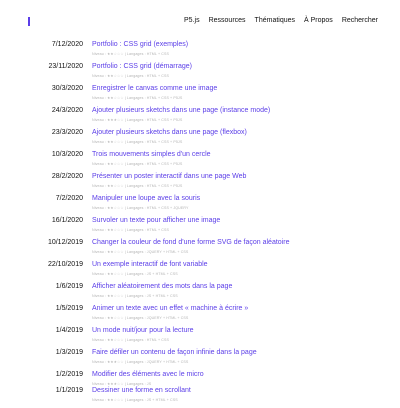 Image resolution: width=400 pixels, height=408 pixels. I want to click on post-title-link: Manipuler une loupe avec la souris, so click(146, 198).